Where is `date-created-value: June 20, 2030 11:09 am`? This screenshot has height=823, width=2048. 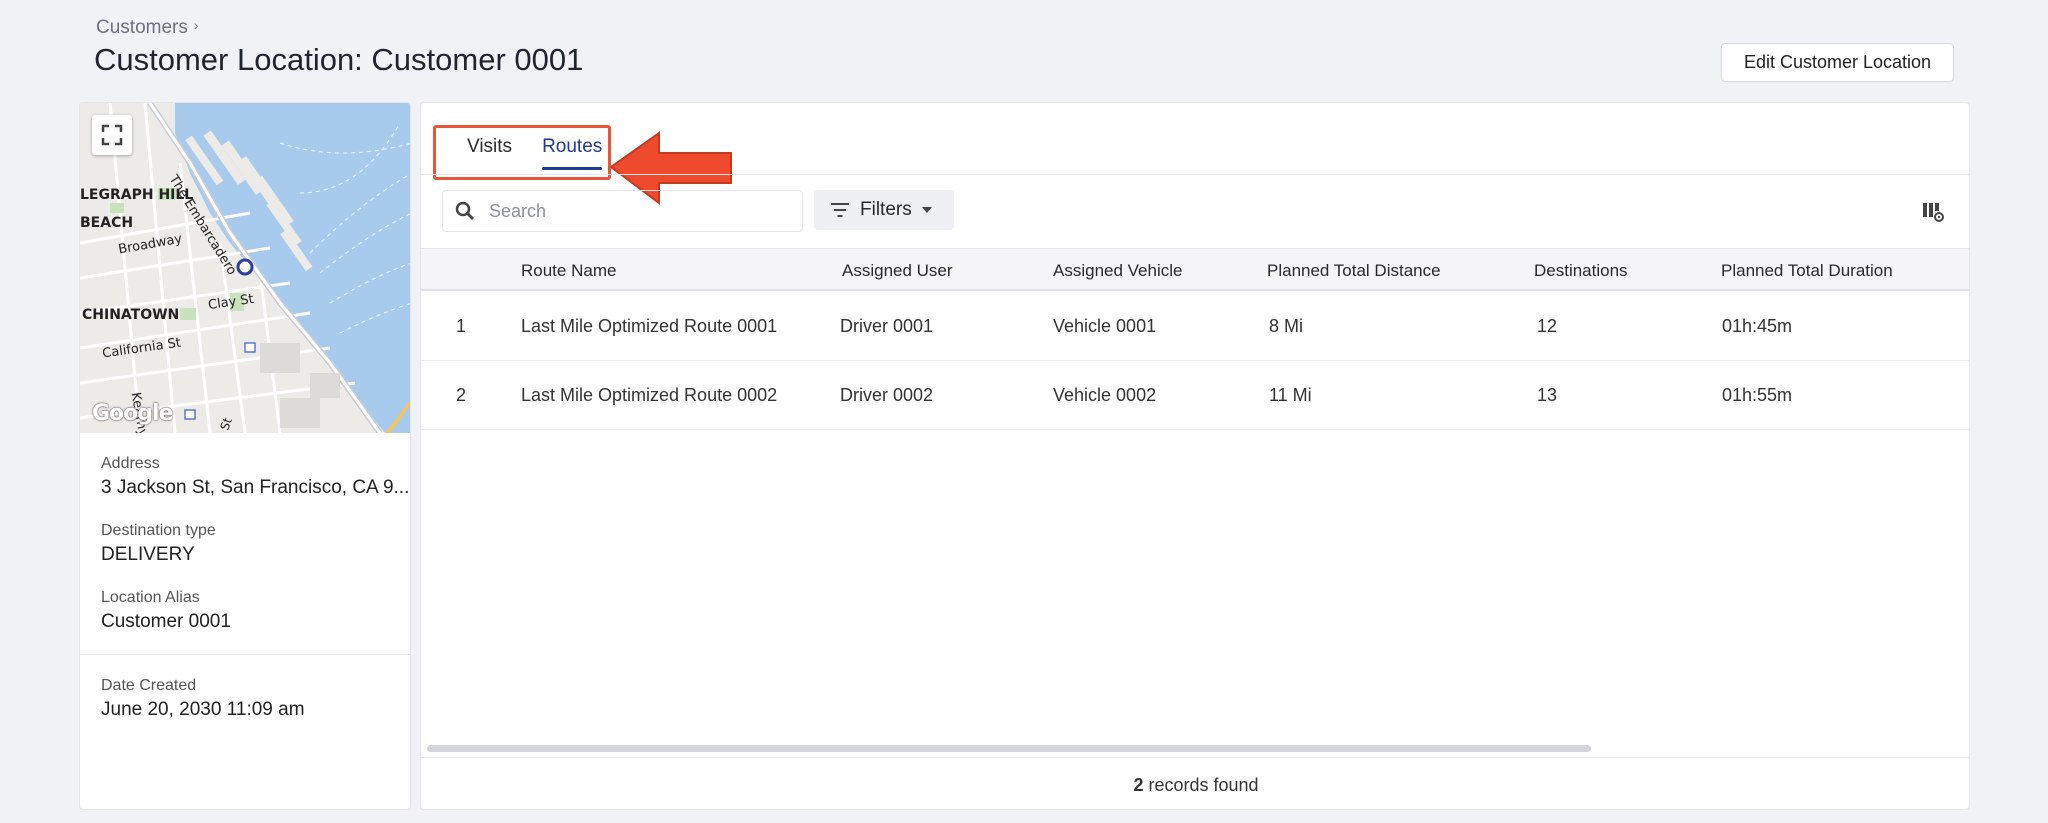 date-created-value: June 20, 2030 11:09 am is located at coordinates (203, 709).